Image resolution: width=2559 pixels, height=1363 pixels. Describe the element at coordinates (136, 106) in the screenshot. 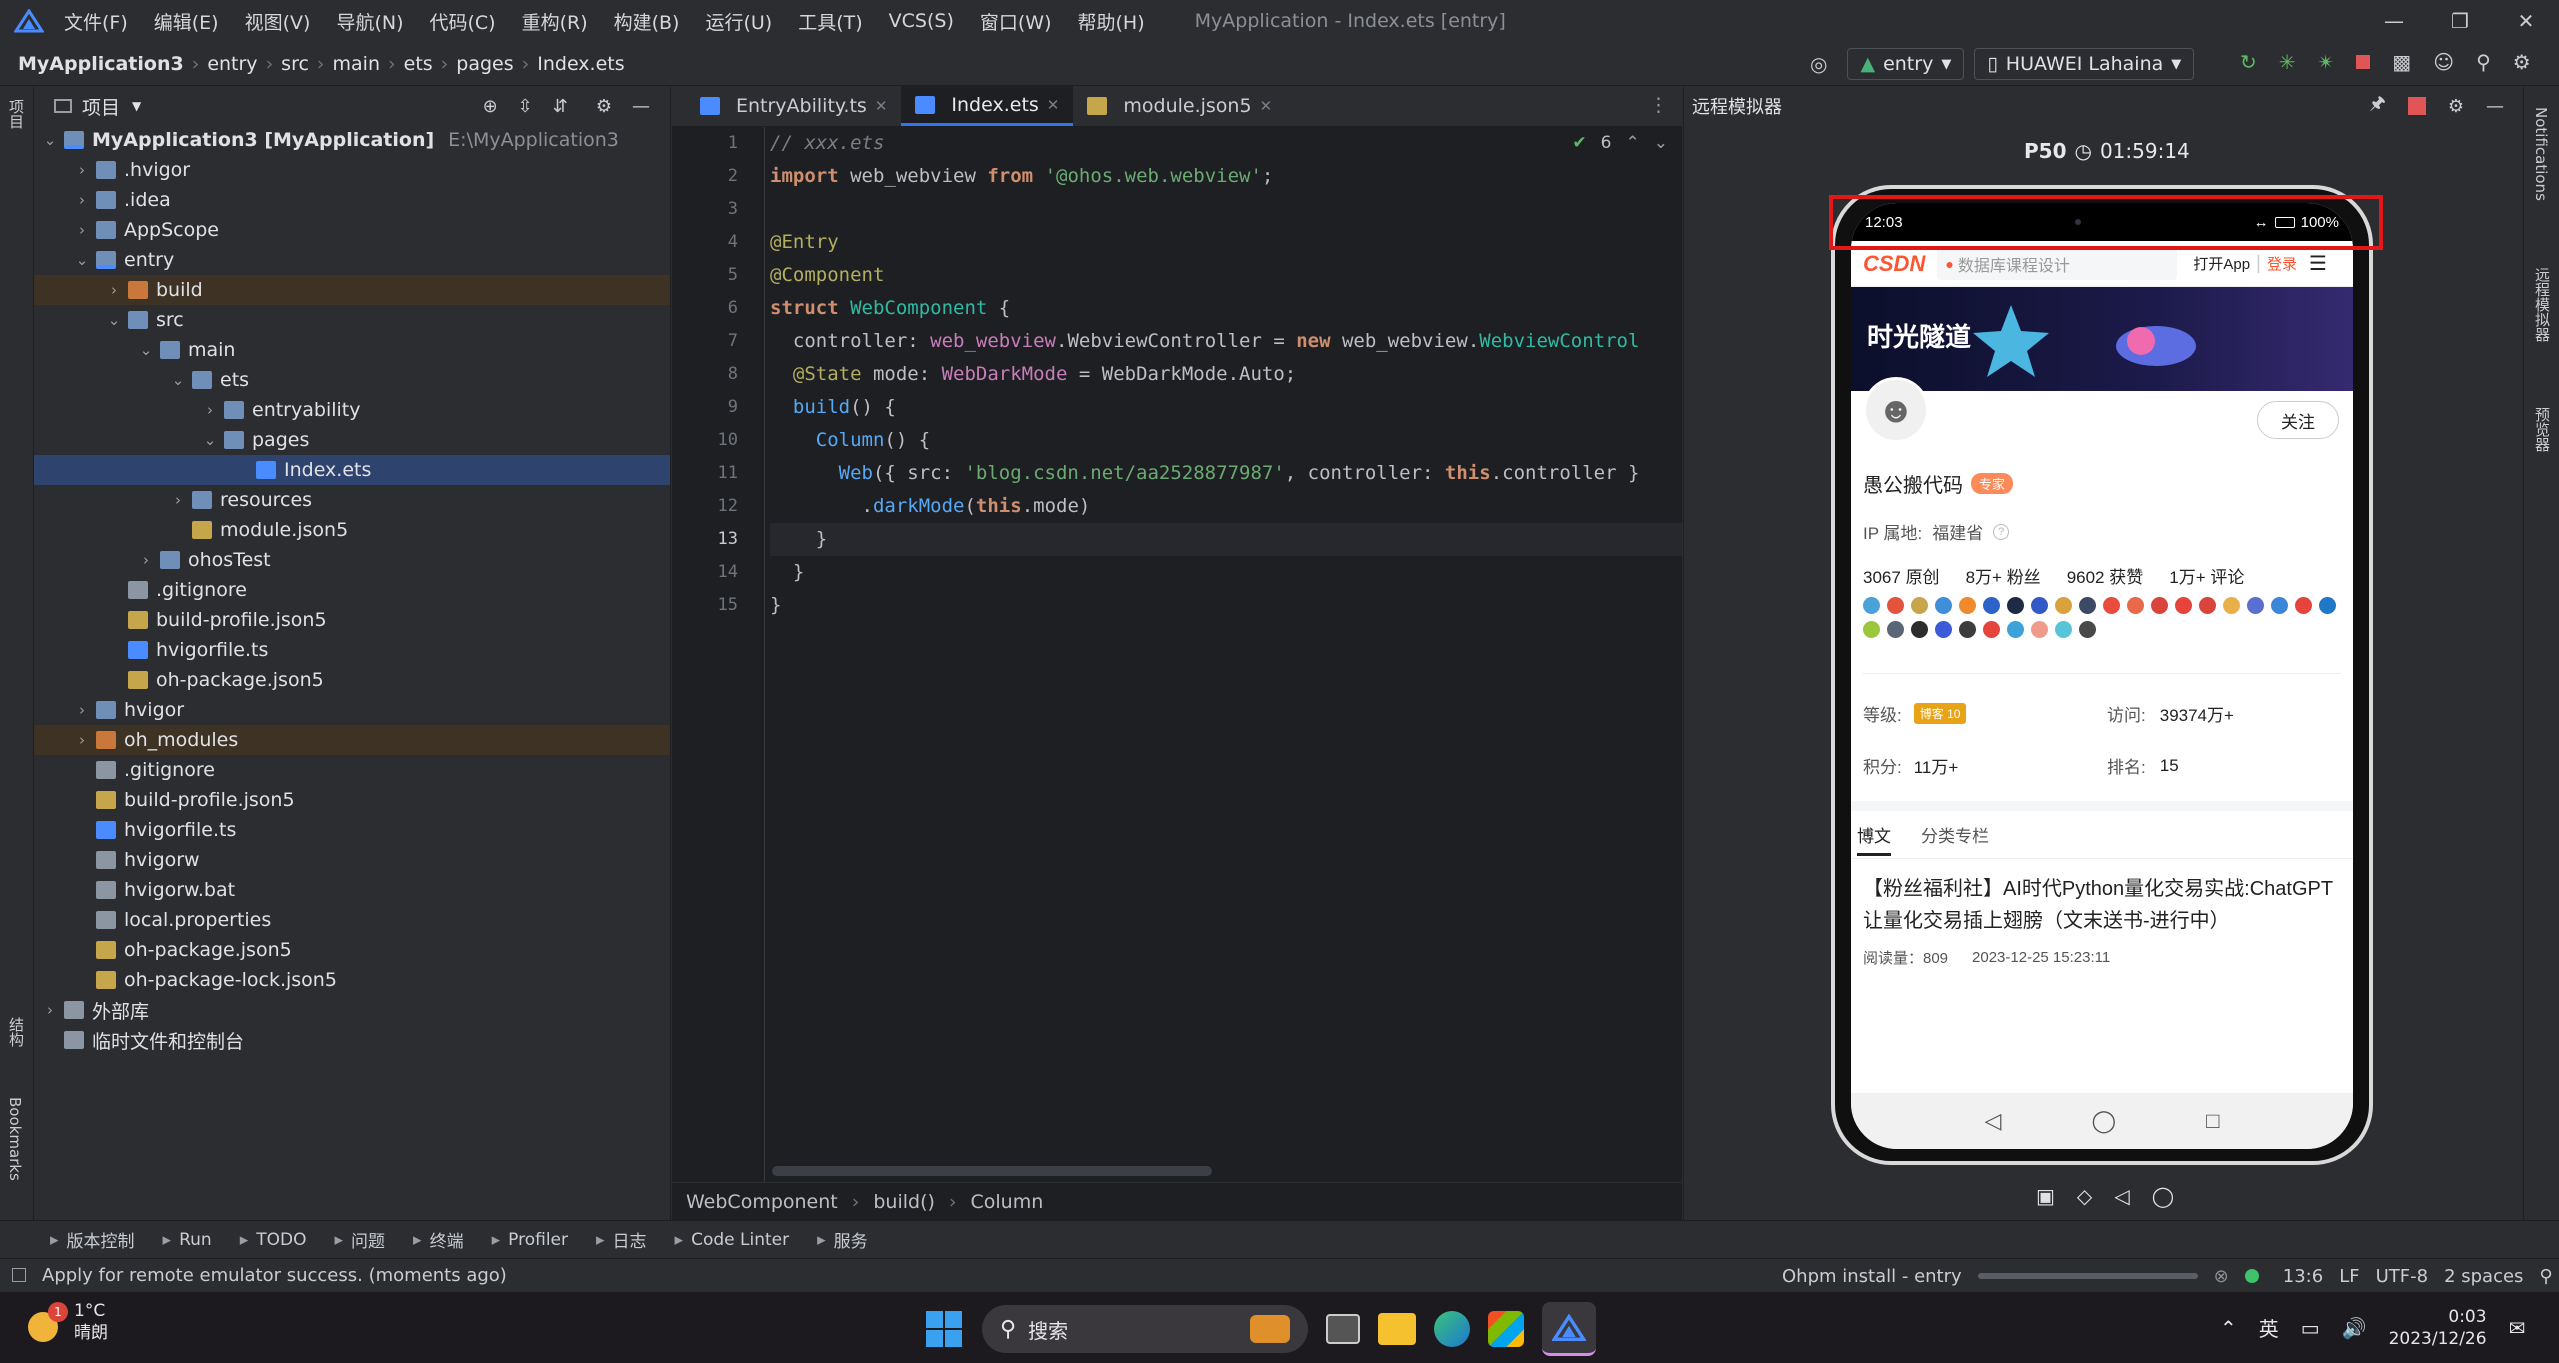

I see `chevron-down-icon: ▼` at that location.